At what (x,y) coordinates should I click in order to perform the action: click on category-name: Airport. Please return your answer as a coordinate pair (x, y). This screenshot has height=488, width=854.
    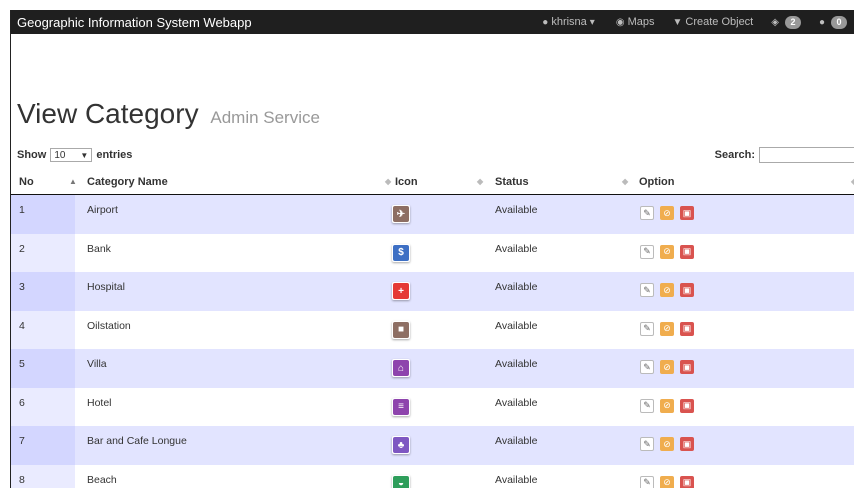
    Looking at the image, I should click on (102, 210).